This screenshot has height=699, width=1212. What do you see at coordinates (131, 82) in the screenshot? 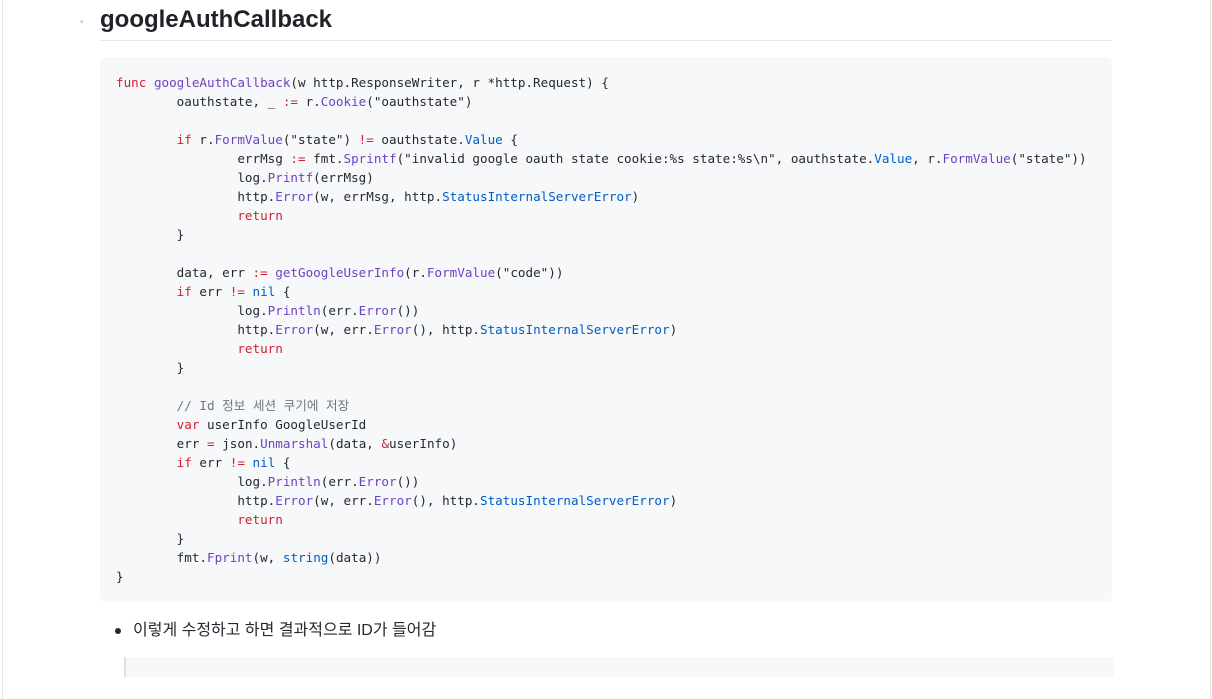
I see `code-token: func` at bounding box center [131, 82].